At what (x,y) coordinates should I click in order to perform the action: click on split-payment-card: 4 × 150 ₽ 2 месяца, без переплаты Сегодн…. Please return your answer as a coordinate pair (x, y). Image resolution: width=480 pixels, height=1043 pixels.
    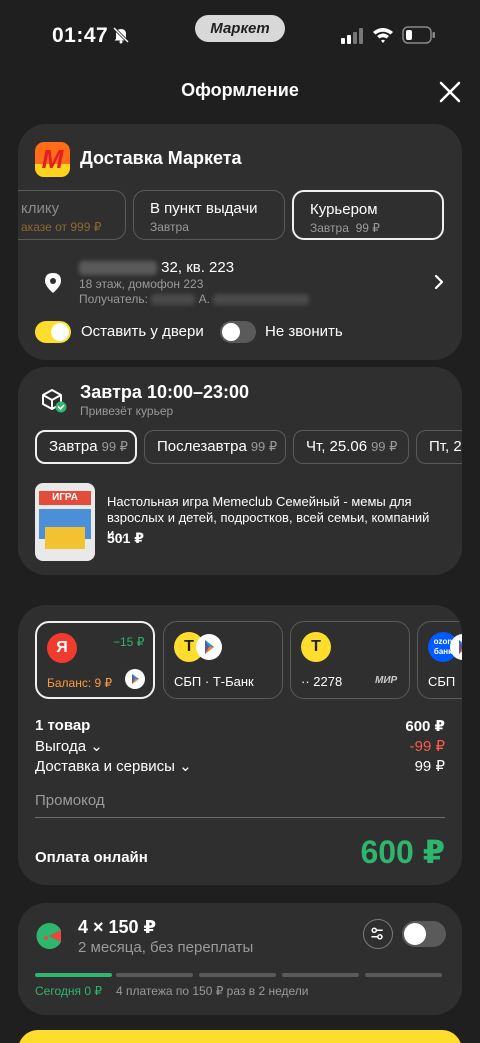
    Looking at the image, I should click on (240, 959).